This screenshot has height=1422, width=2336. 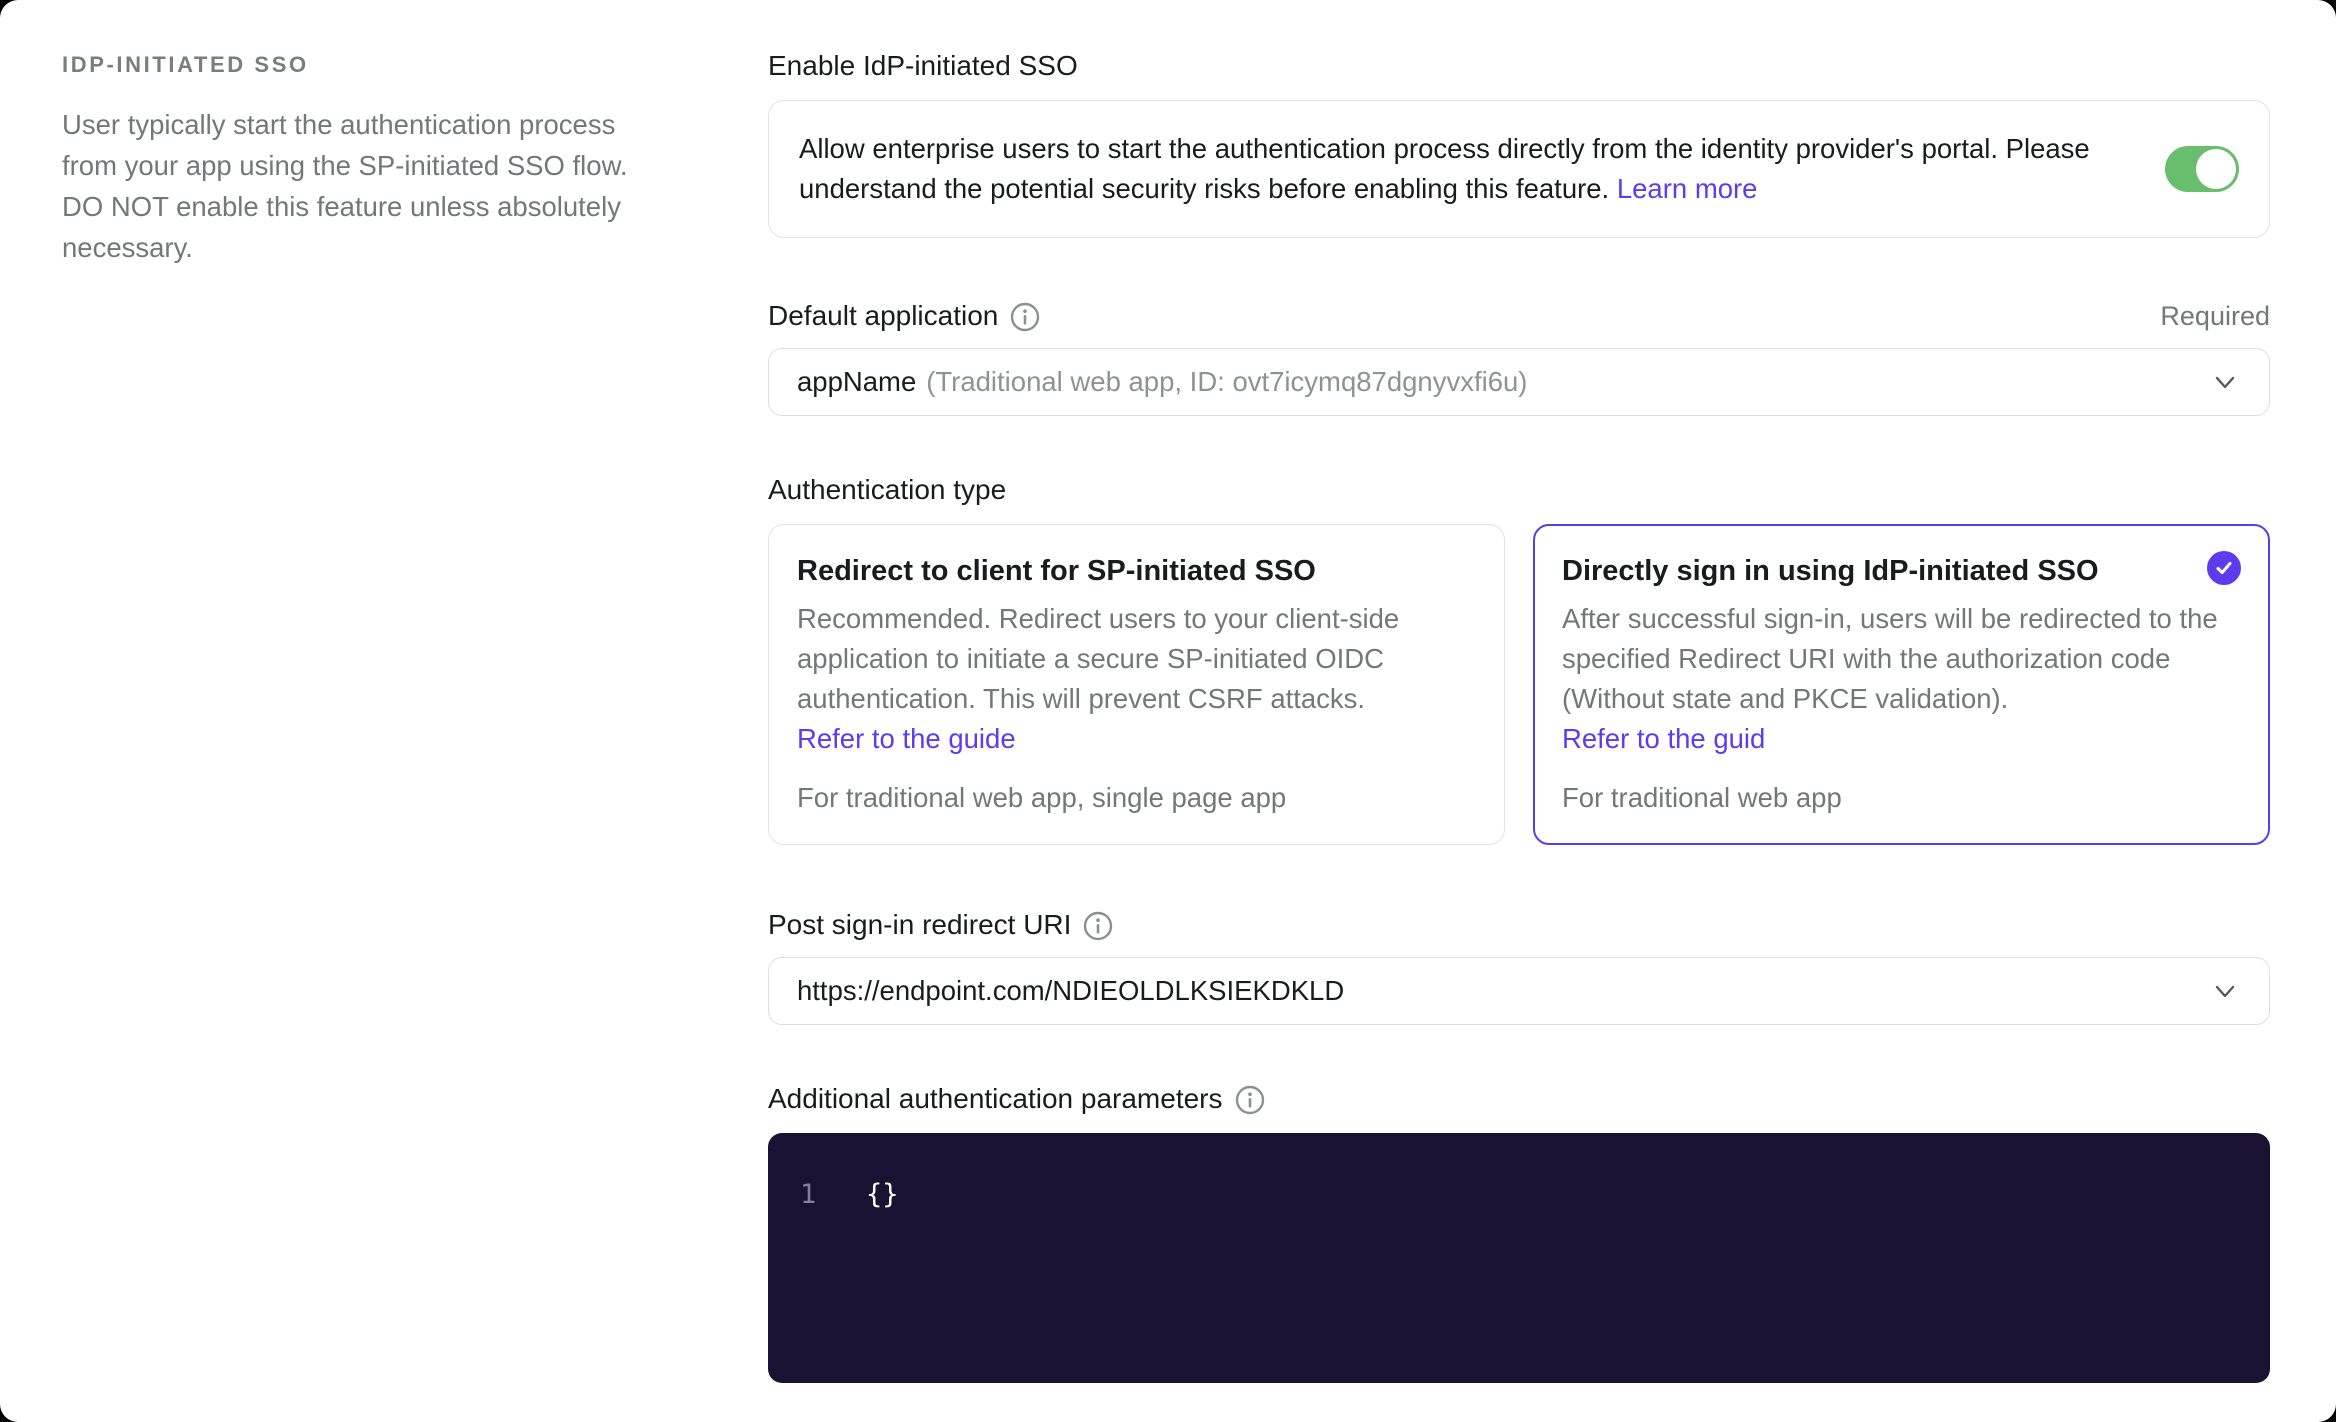 I want to click on option-title-row: Directly sign in using IdP-initiated SSO, so click(x=1901, y=571).